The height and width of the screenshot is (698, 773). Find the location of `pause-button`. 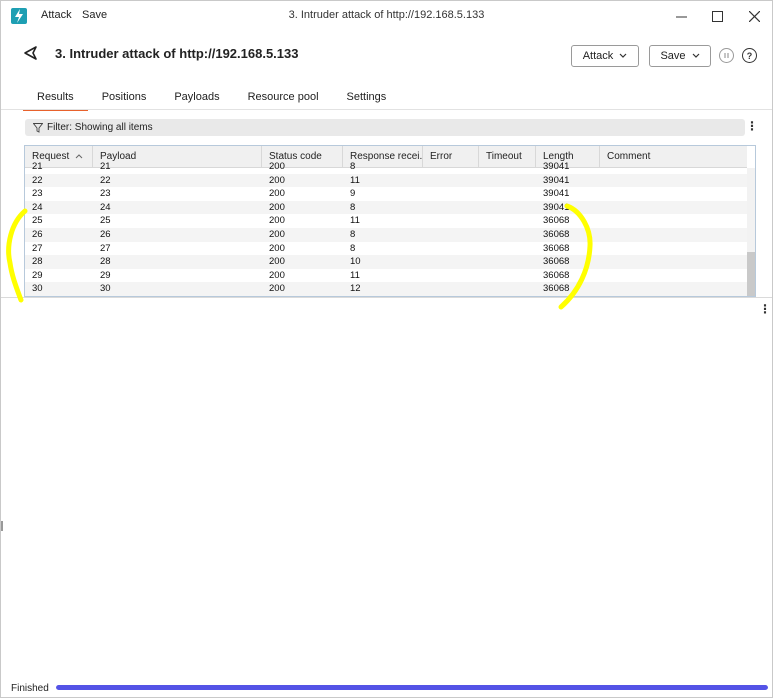

pause-button is located at coordinates (726, 55).